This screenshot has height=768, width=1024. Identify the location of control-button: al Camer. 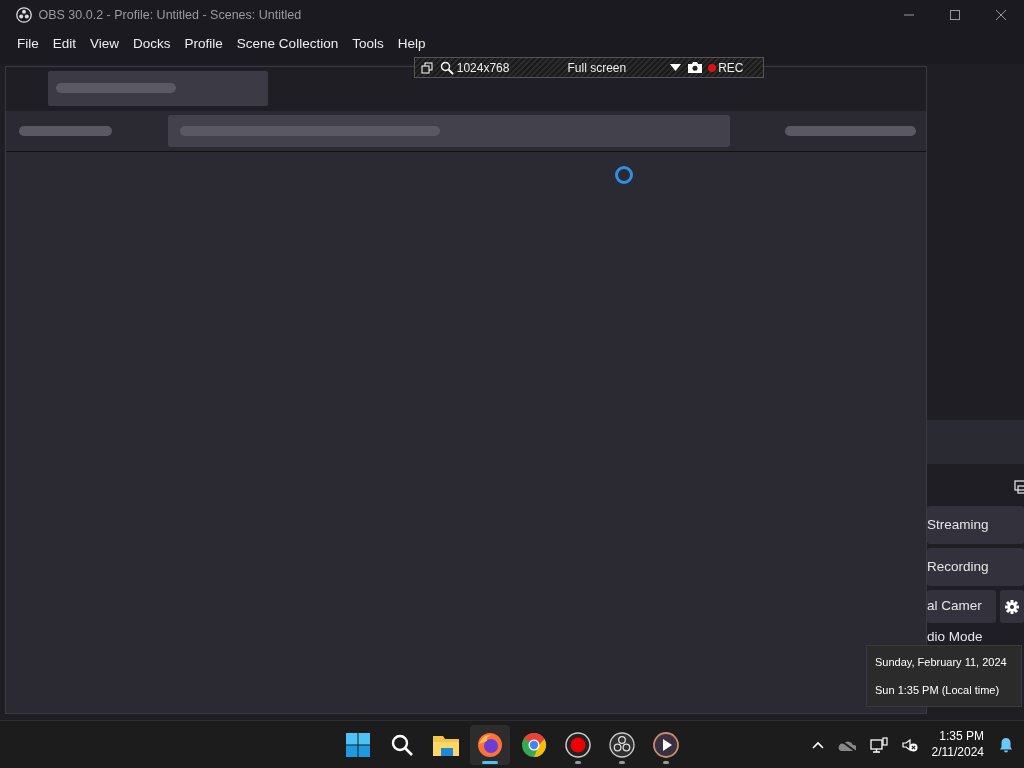
(961, 606).